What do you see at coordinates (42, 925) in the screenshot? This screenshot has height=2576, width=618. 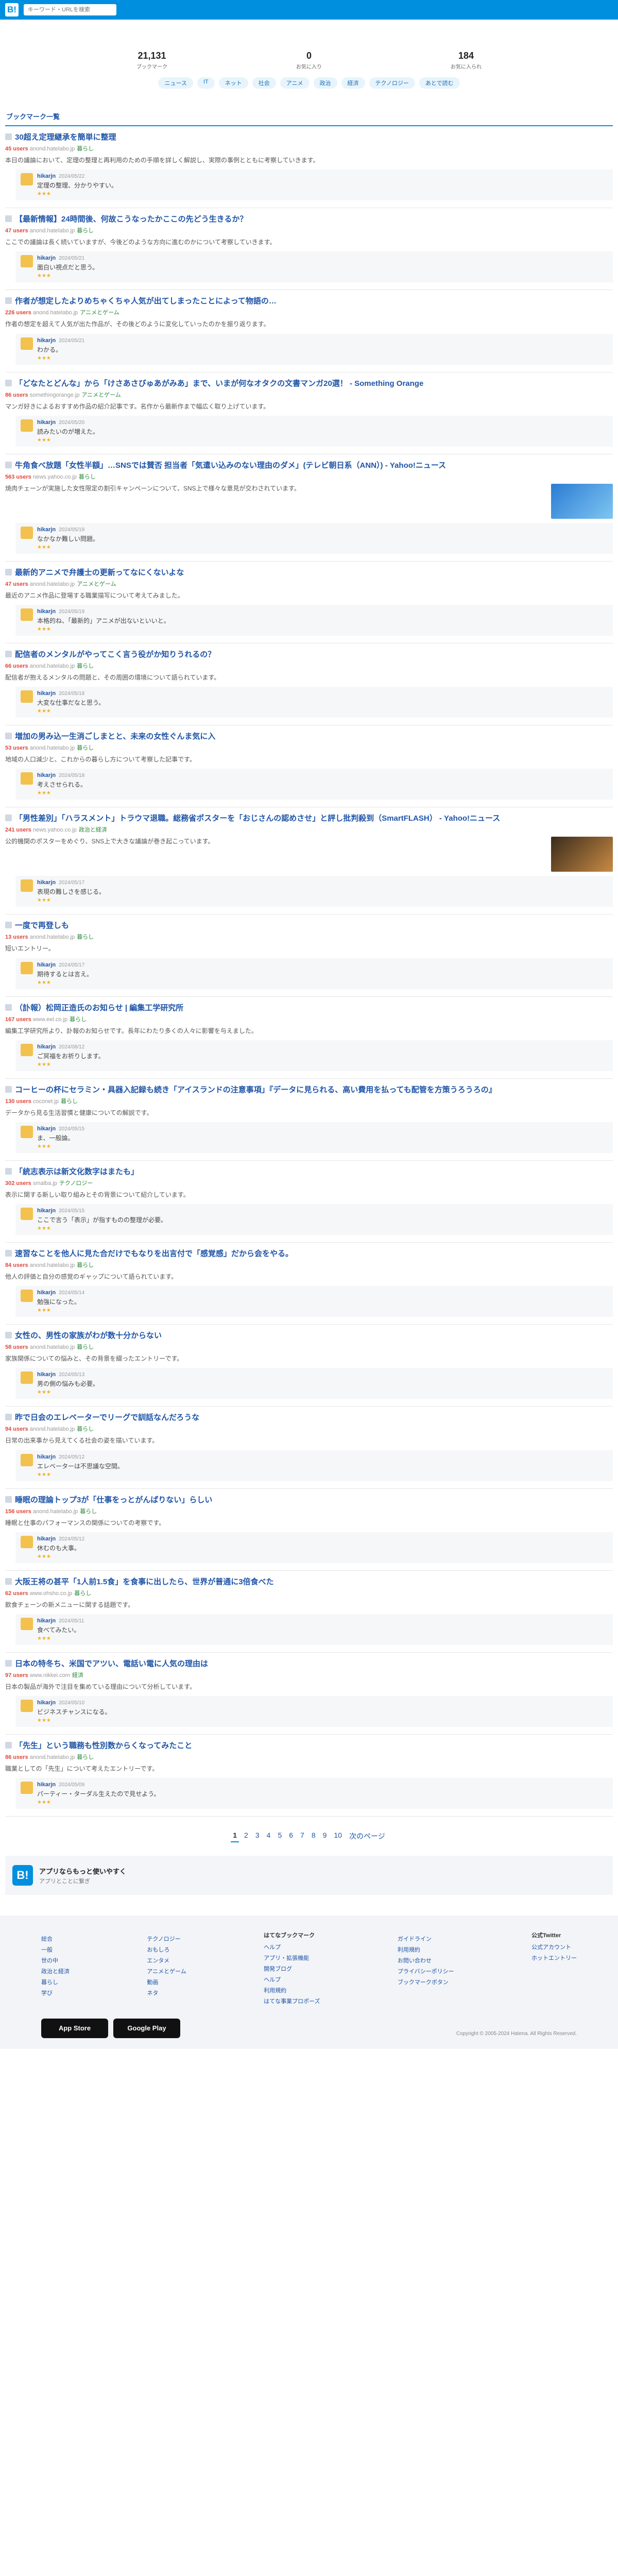 I see `entry-title-link: 一度で再登しも` at bounding box center [42, 925].